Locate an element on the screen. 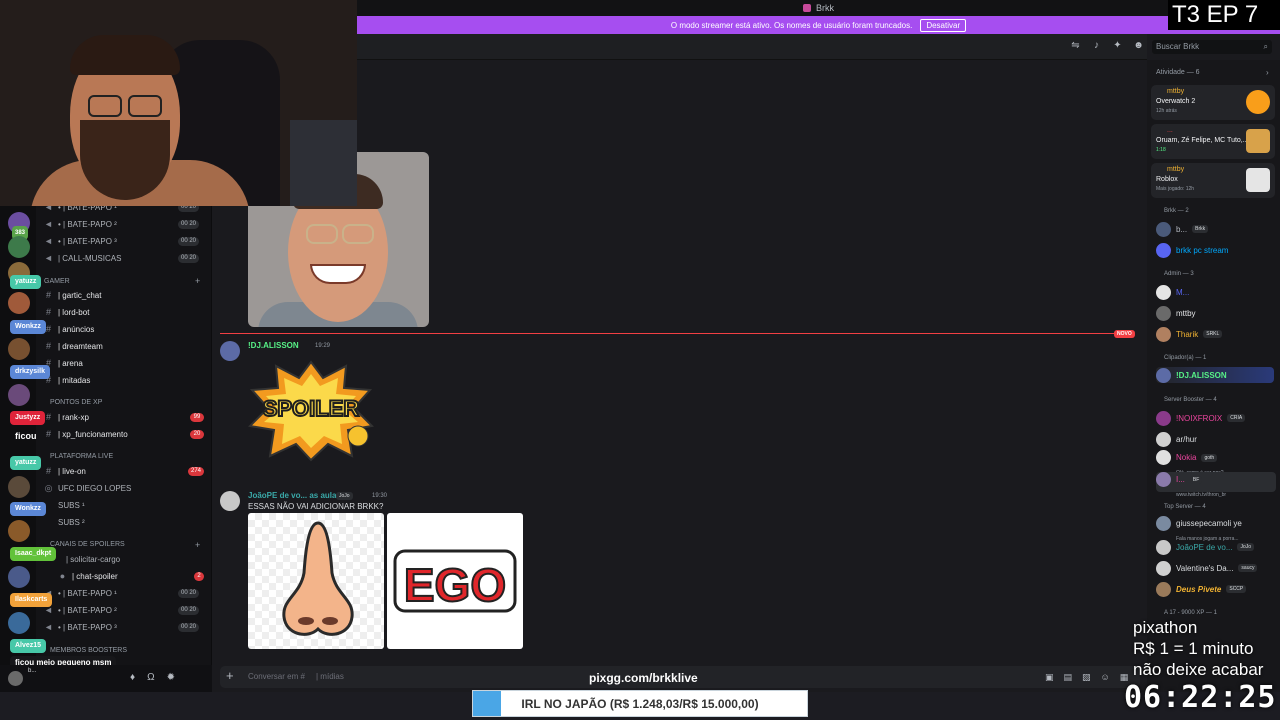 The image size is (1280, 720). members-icon: ☻ is located at coordinates (1138, 45).